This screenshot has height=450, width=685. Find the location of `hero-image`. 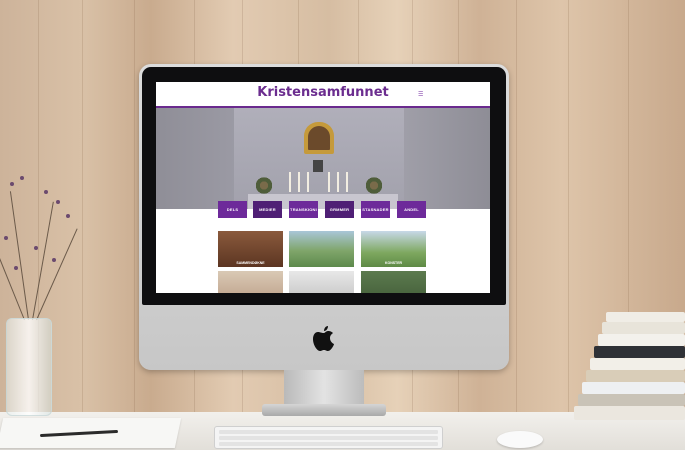

hero-image is located at coordinates (323, 158).